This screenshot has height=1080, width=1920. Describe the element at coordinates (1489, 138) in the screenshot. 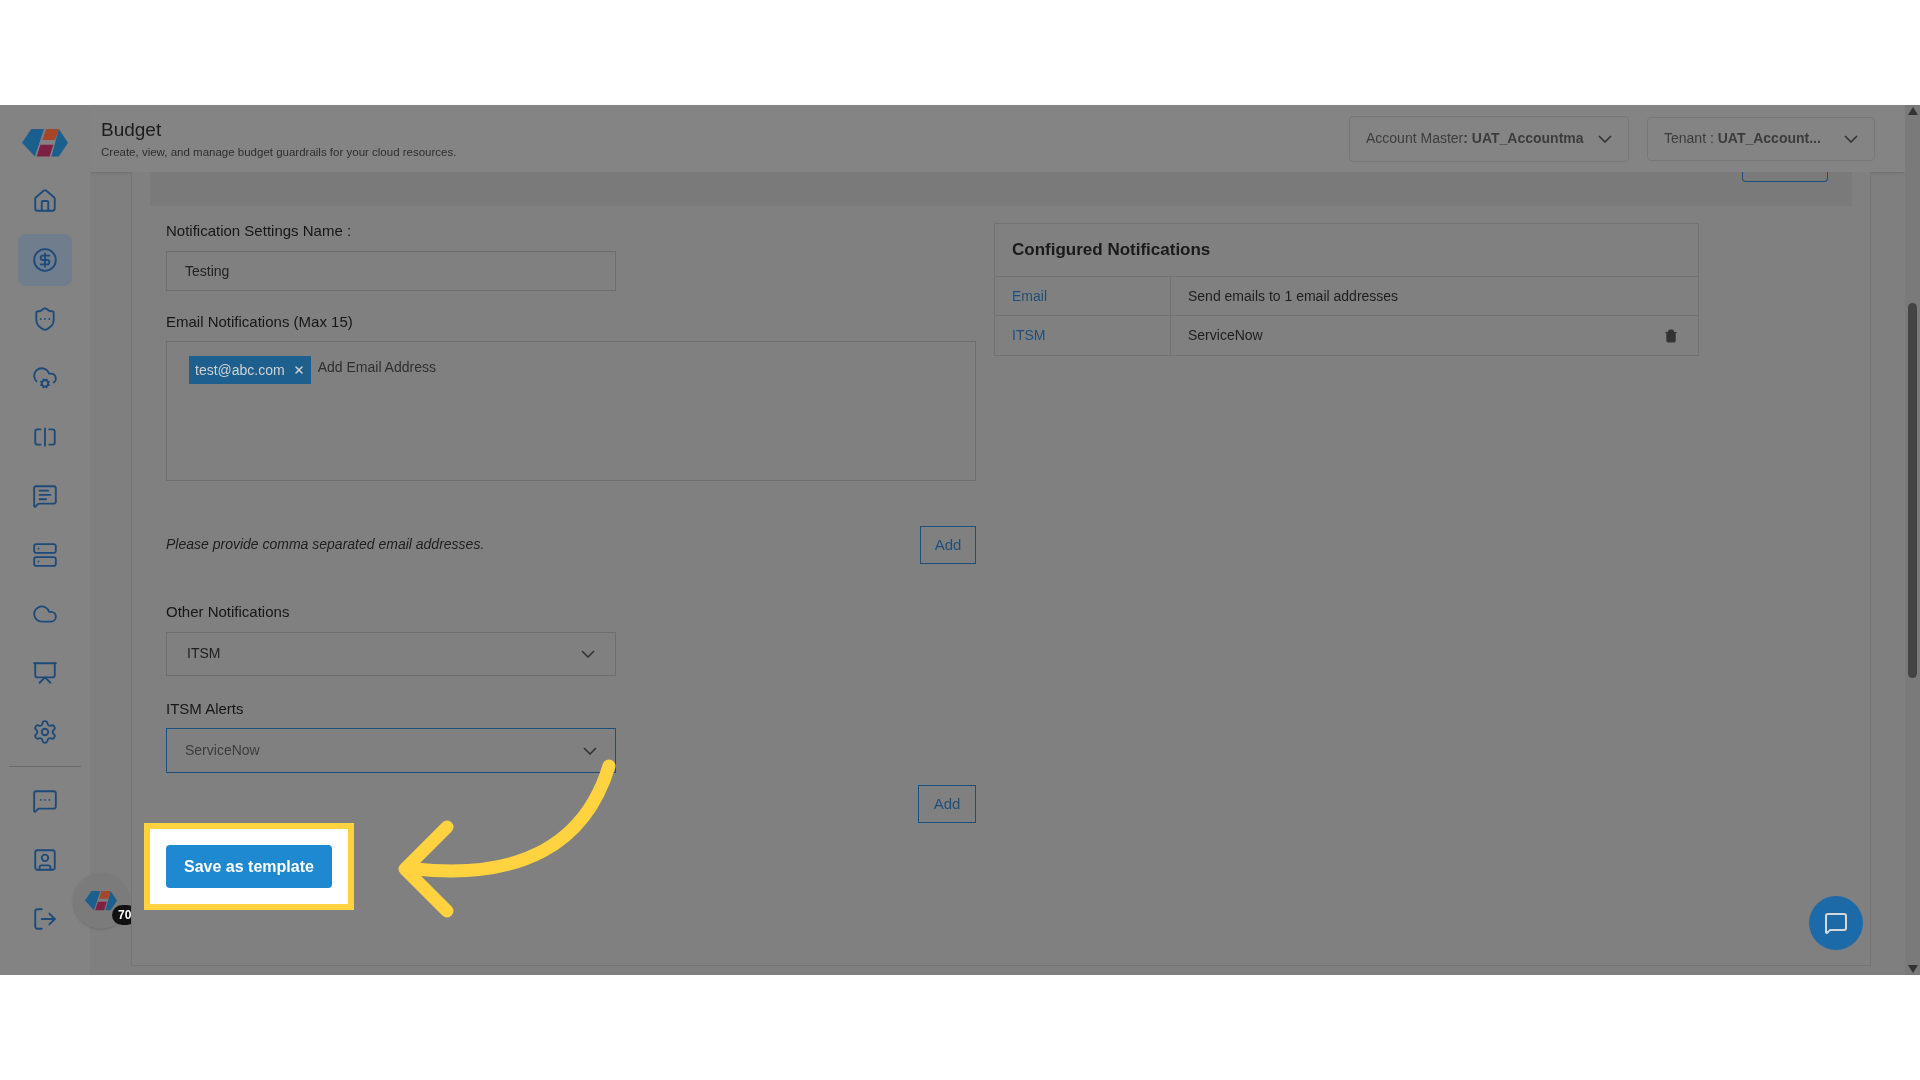

I see `account-master-dropdown: Account Master: UAT_Accountma` at that location.